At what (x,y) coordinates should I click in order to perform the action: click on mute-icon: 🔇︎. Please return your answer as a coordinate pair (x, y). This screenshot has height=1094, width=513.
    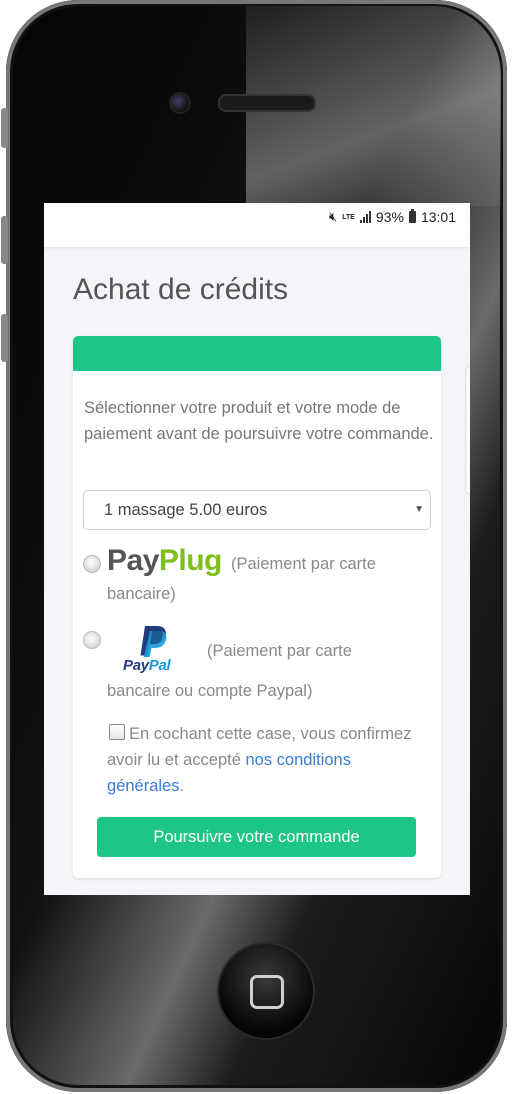
    Looking at the image, I should click on (333, 216).